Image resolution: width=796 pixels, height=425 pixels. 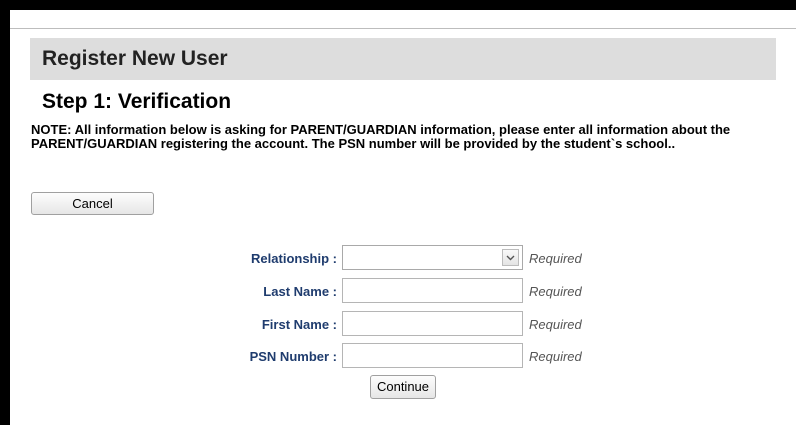 I want to click on relationship-required: Required, so click(x=555, y=258).